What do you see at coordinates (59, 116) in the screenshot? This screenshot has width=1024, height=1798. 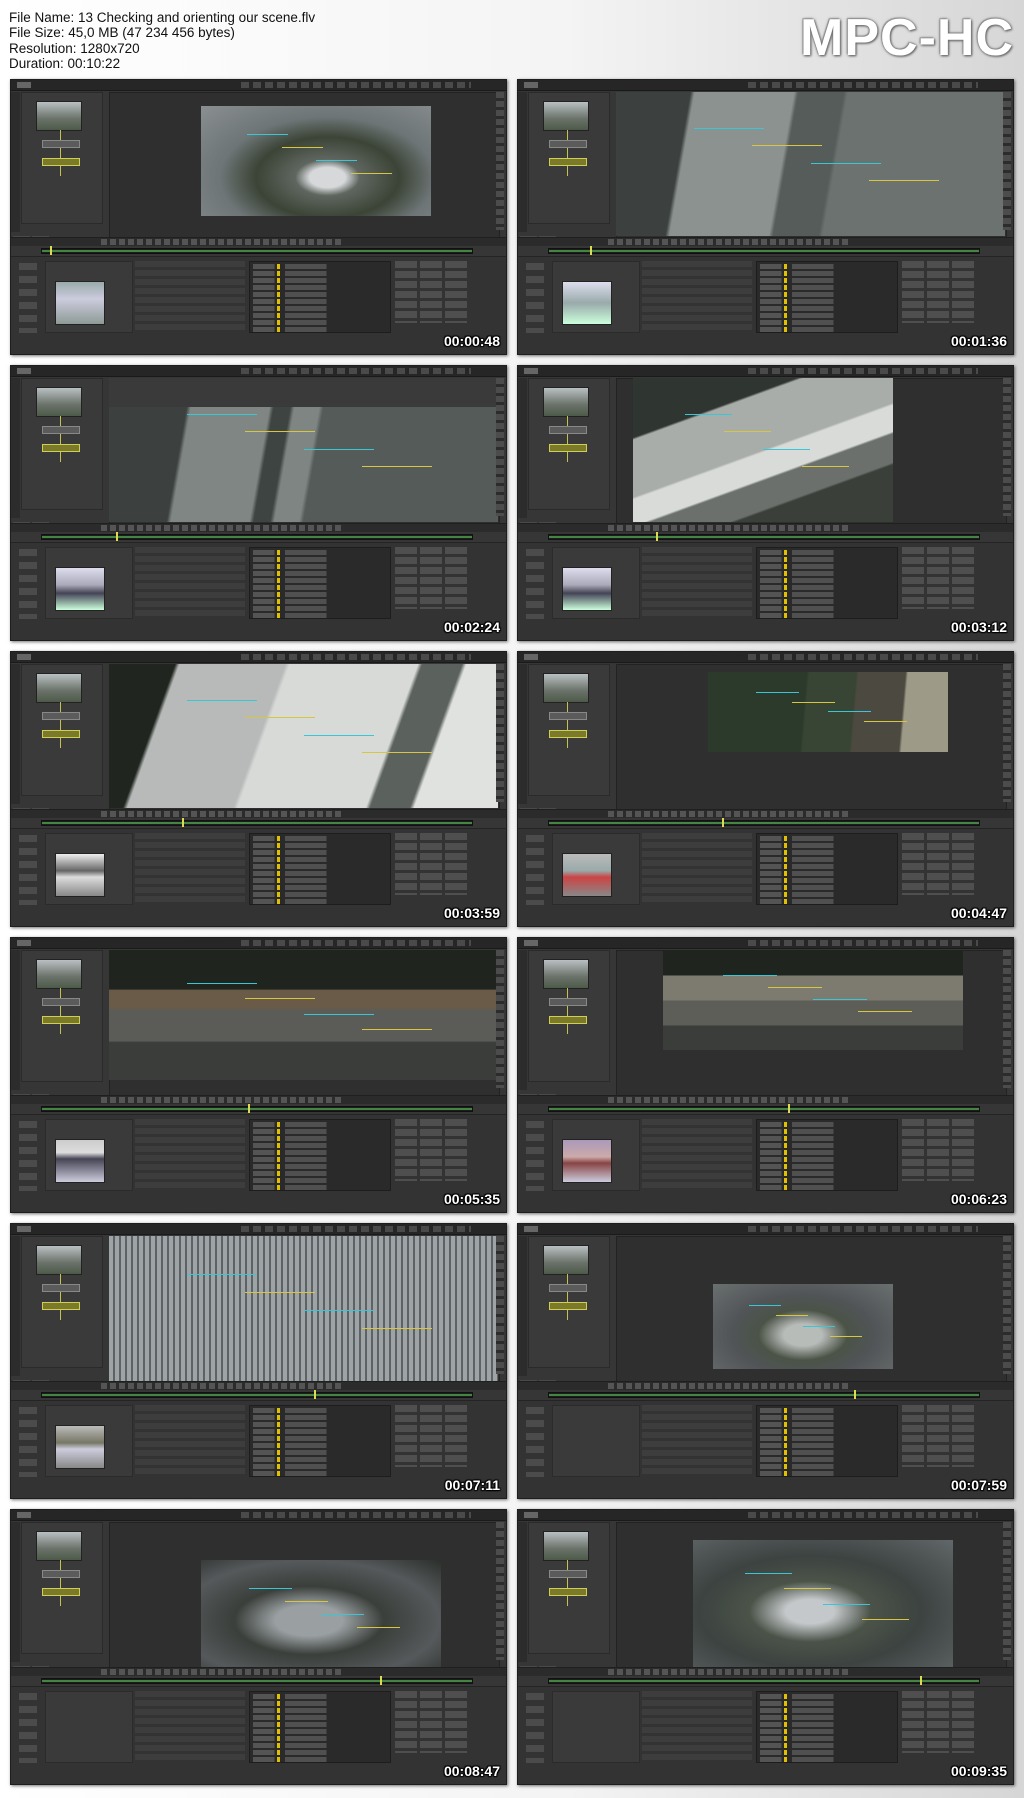 I see `source-node-thumbnail` at bounding box center [59, 116].